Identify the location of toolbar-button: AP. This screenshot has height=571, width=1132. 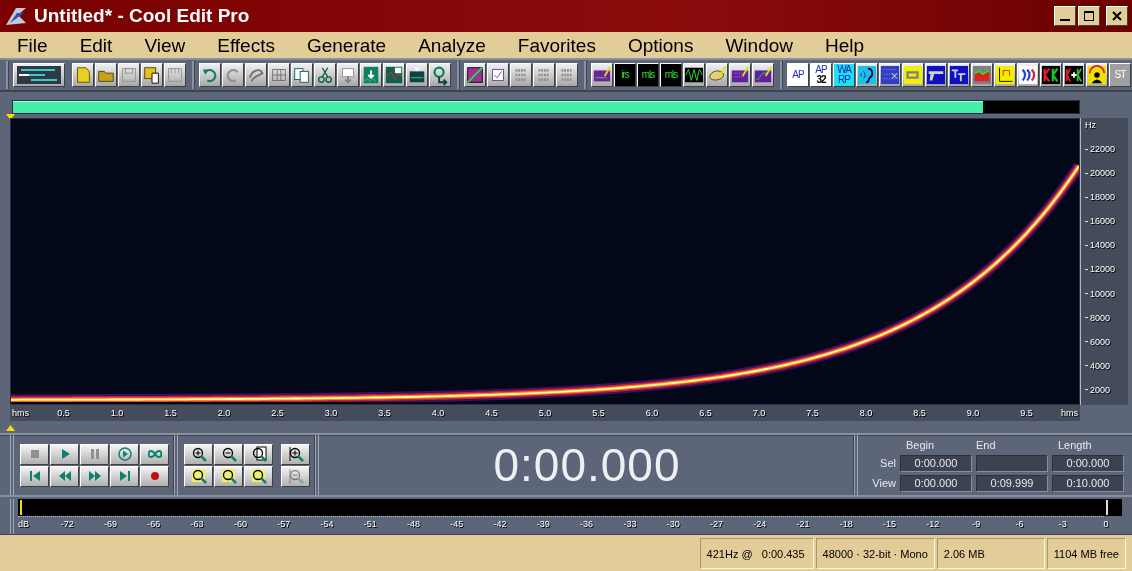
(798, 75).